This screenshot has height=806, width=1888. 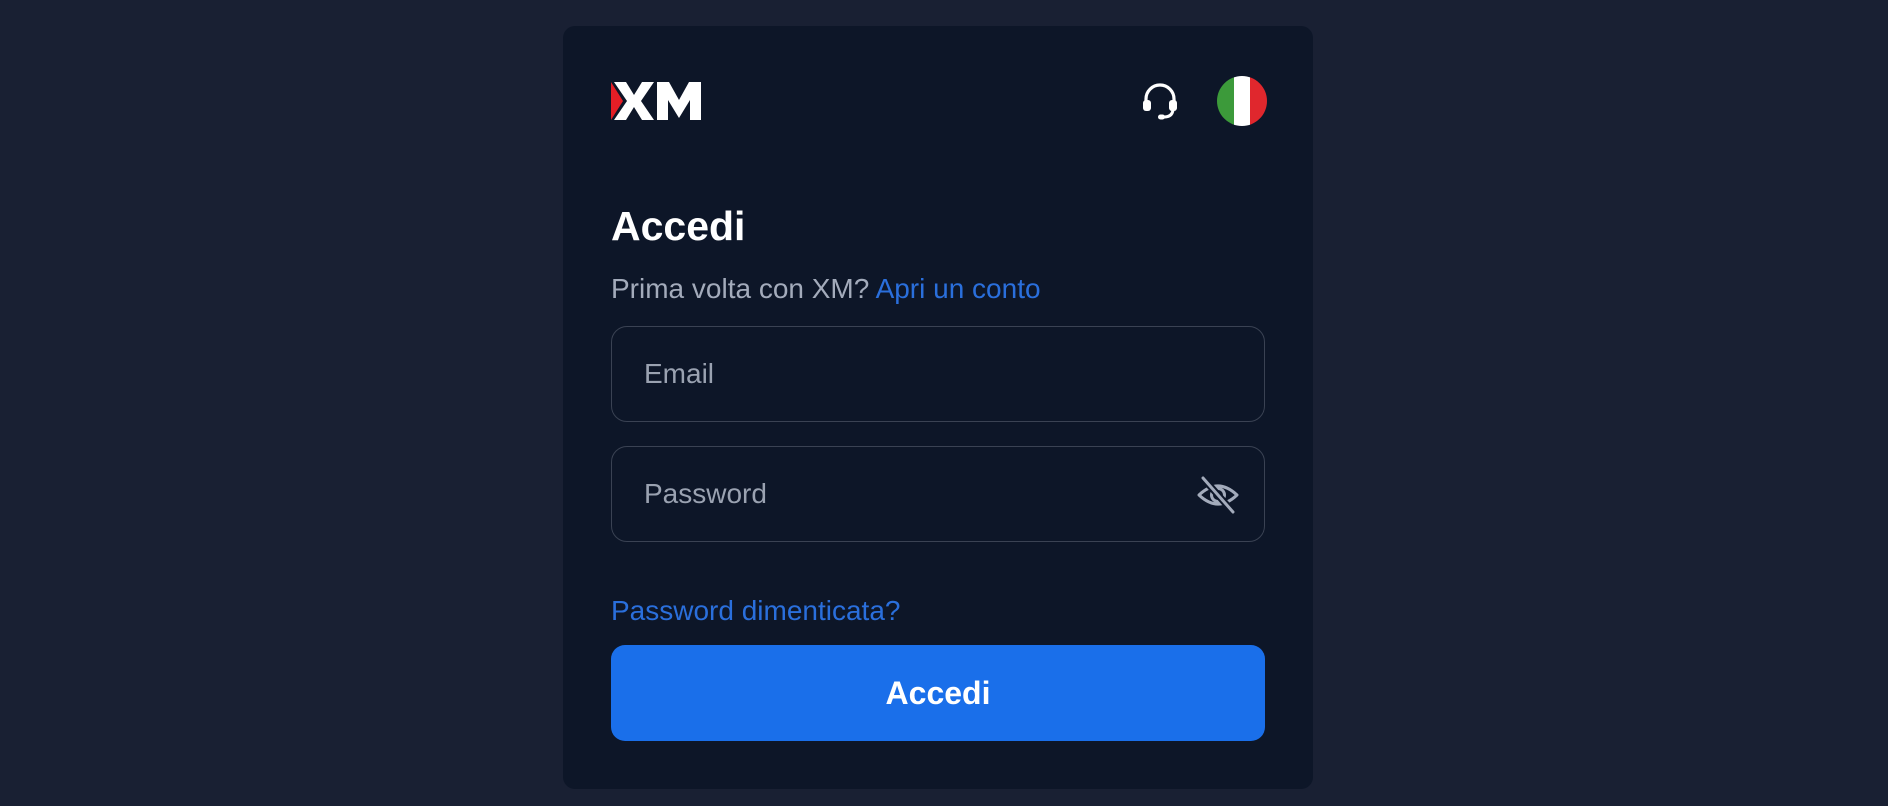 I want to click on italy-flag-icon, so click(x=1242, y=101).